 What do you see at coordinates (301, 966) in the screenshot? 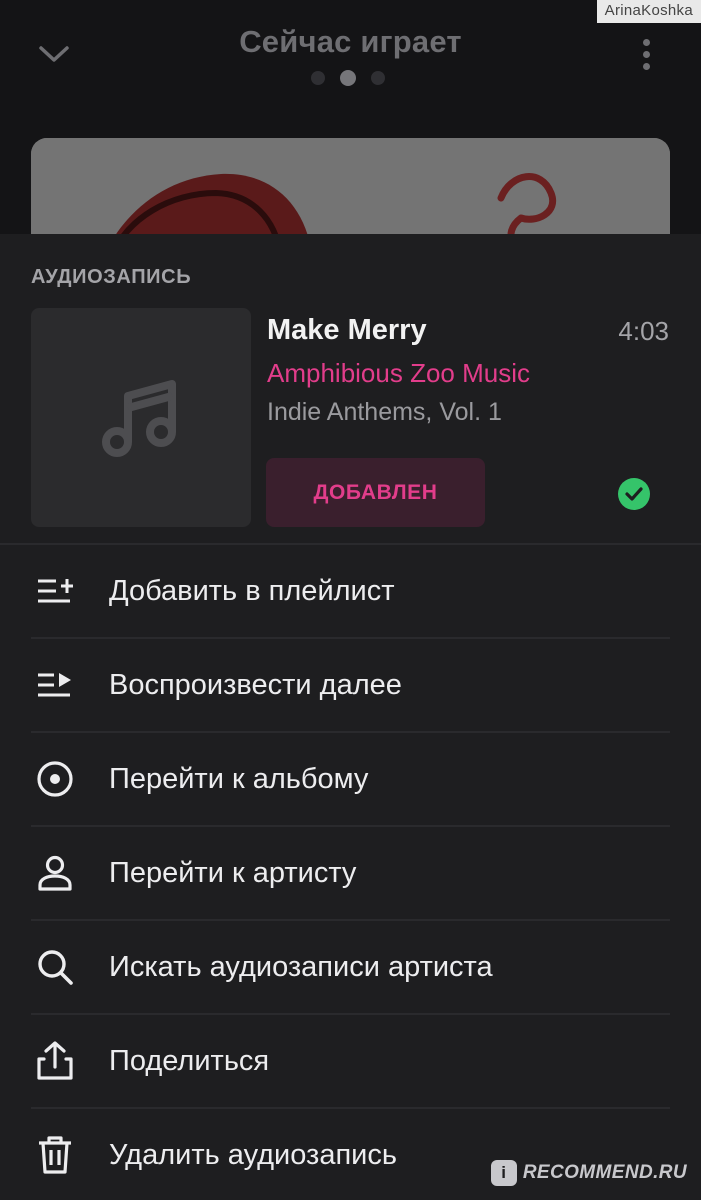
I see `menu-item-label: Искать аудиозаписи артиста` at bounding box center [301, 966].